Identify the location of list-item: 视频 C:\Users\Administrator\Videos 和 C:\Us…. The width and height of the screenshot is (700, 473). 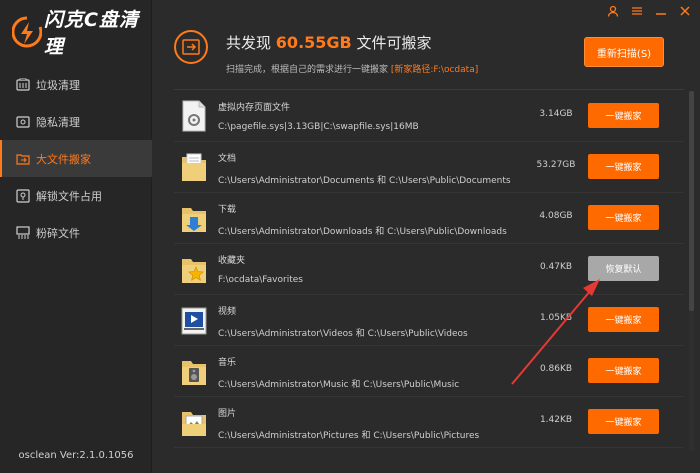
(429, 320).